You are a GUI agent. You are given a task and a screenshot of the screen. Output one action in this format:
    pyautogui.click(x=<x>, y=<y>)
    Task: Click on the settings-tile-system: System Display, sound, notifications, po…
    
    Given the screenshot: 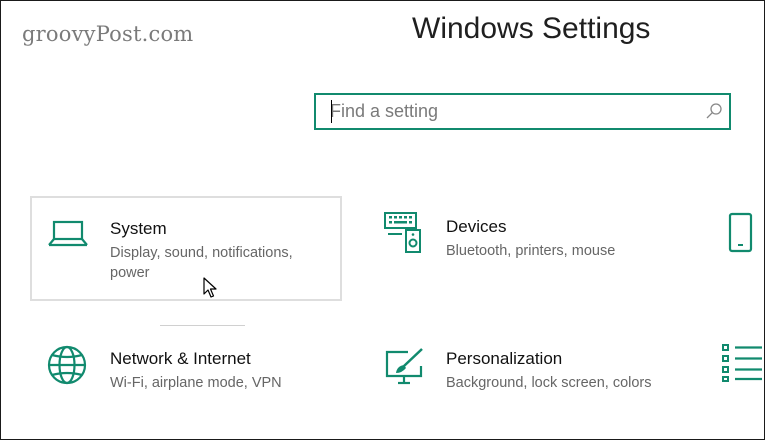 What is the action you would take?
    pyautogui.click(x=186, y=248)
    